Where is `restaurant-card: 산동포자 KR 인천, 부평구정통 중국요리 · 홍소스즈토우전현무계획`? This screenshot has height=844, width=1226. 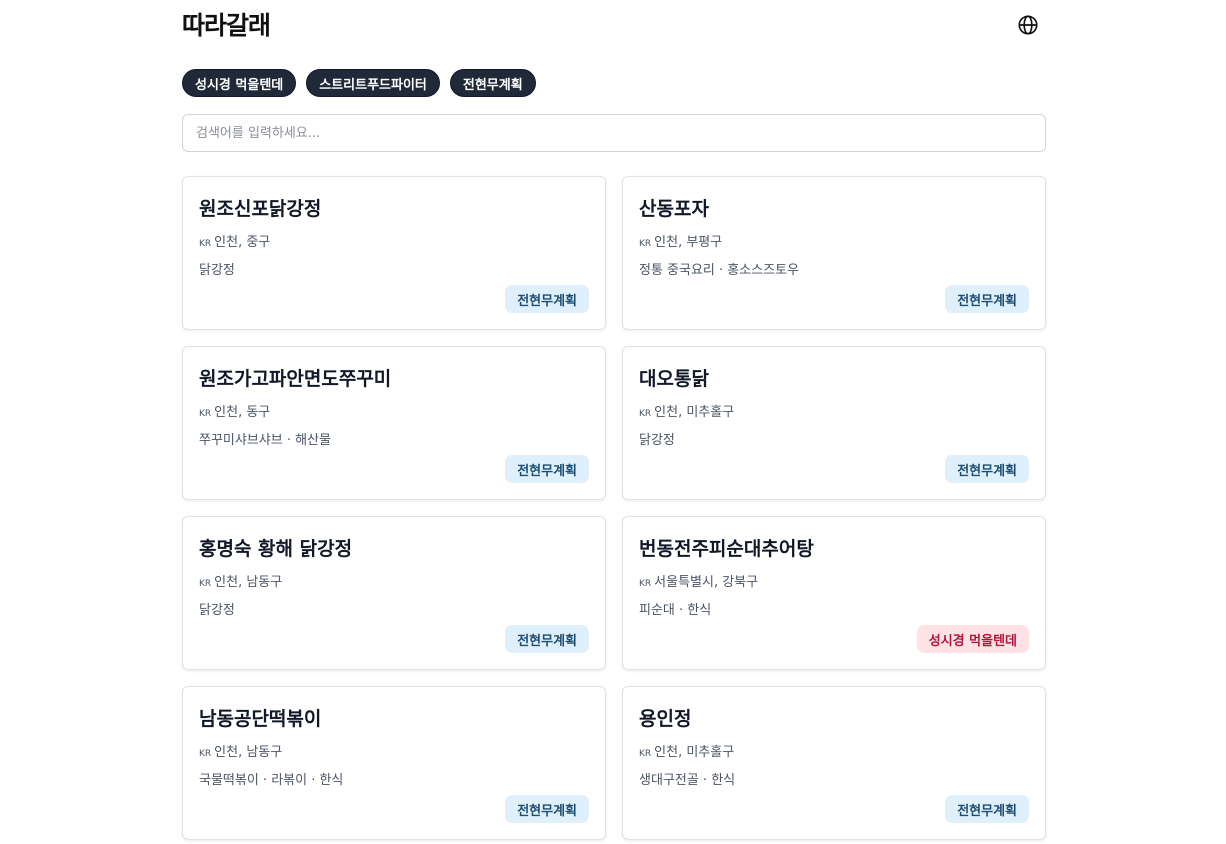
restaurant-card: 산동포자 KR 인천, 부평구정통 중국요리 · 홍소스즈토우전현무계획 is located at coordinates (834, 253).